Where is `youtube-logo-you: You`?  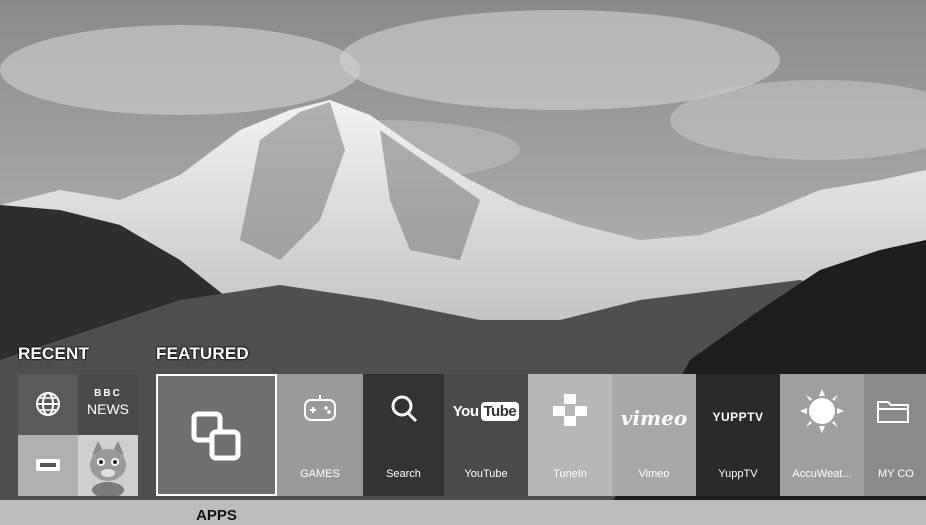
youtube-logo-you: You is located at coordinates (465, 411).